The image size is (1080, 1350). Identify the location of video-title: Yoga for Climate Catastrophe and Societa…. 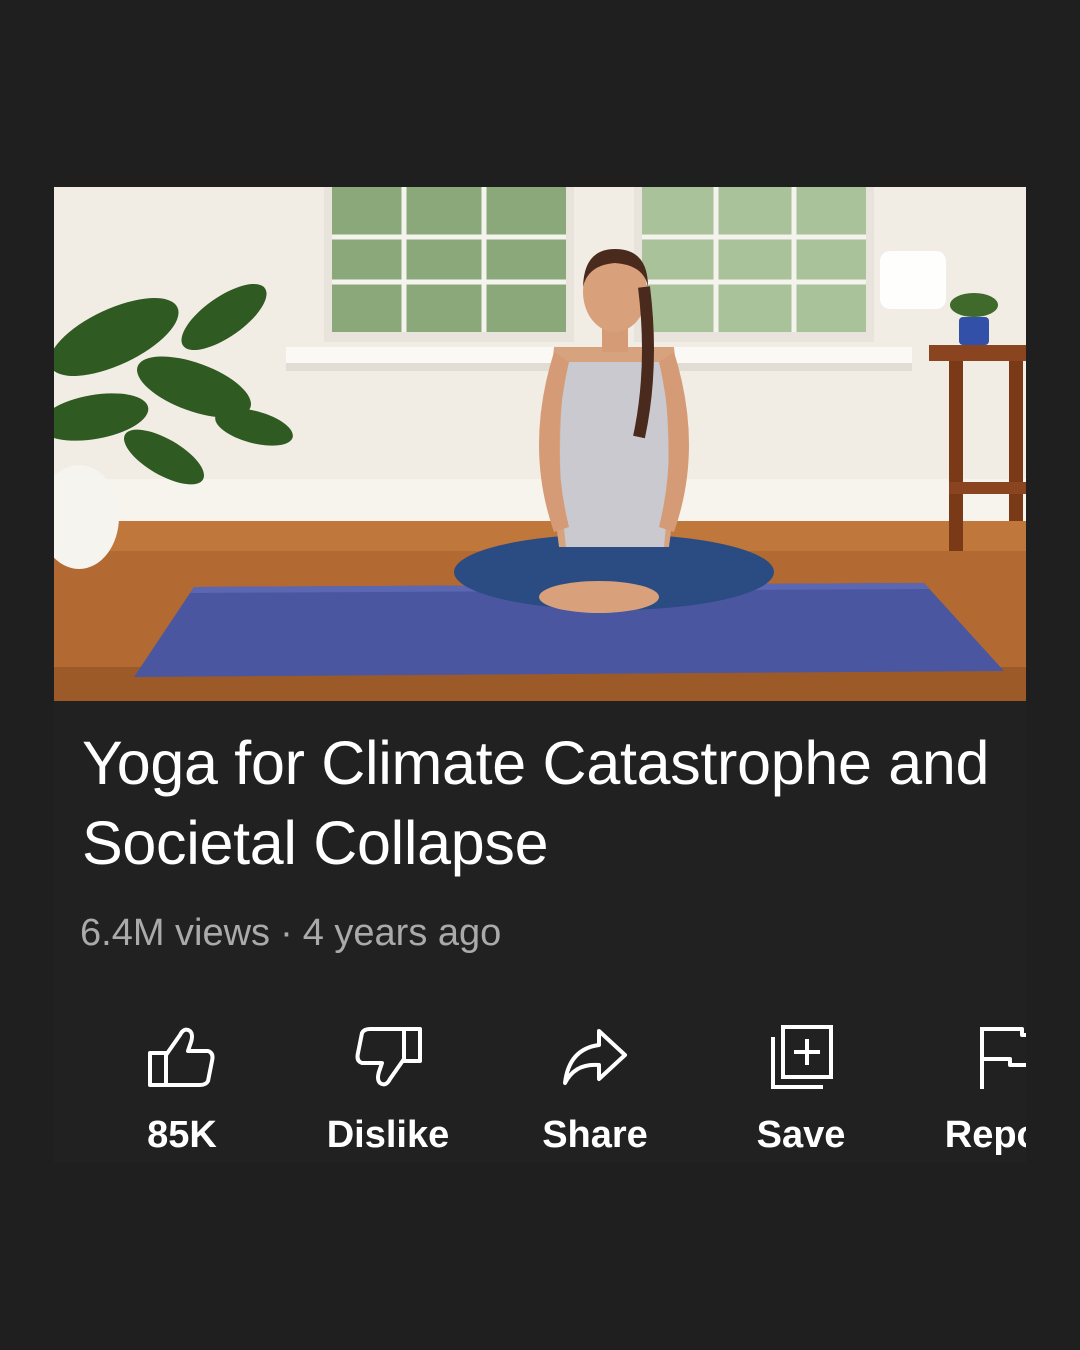
(542, 803).